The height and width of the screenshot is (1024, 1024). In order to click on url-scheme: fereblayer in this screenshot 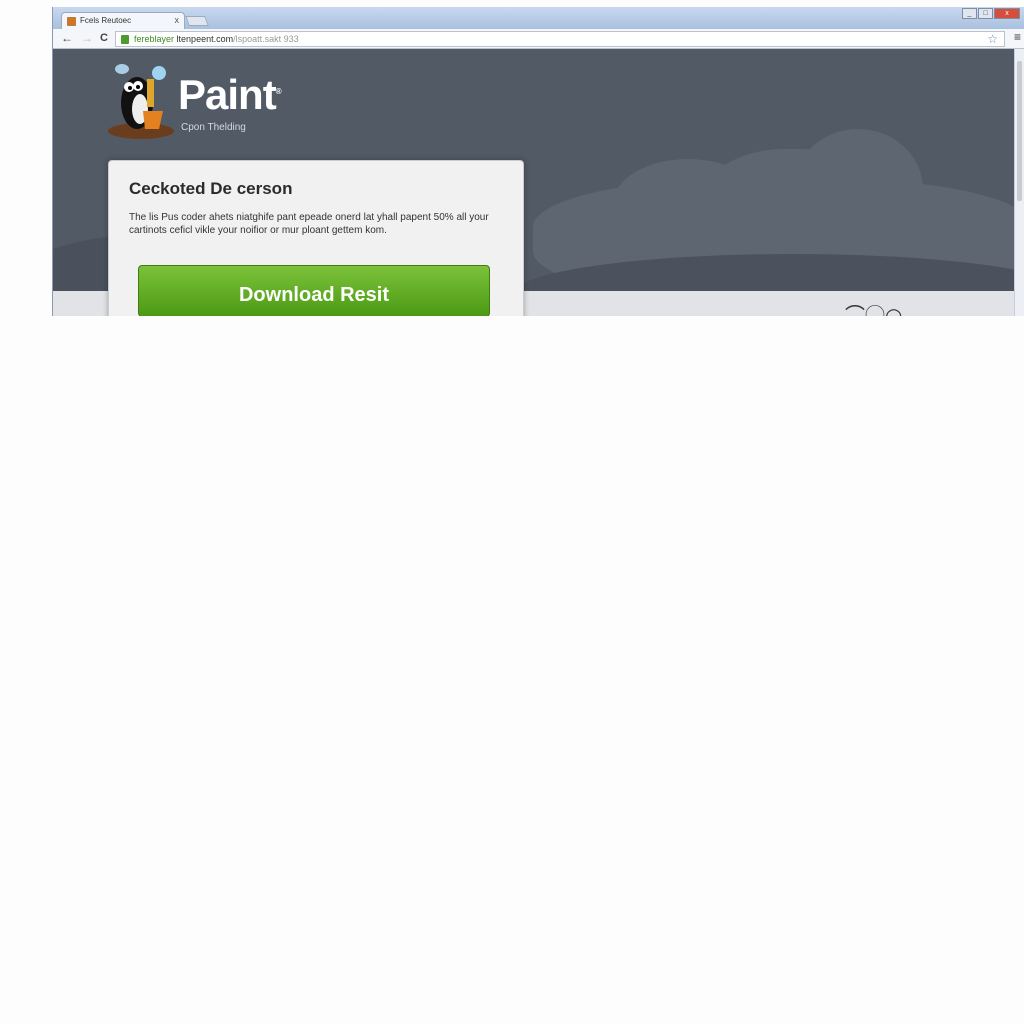, I will do `click(154, 39)`.